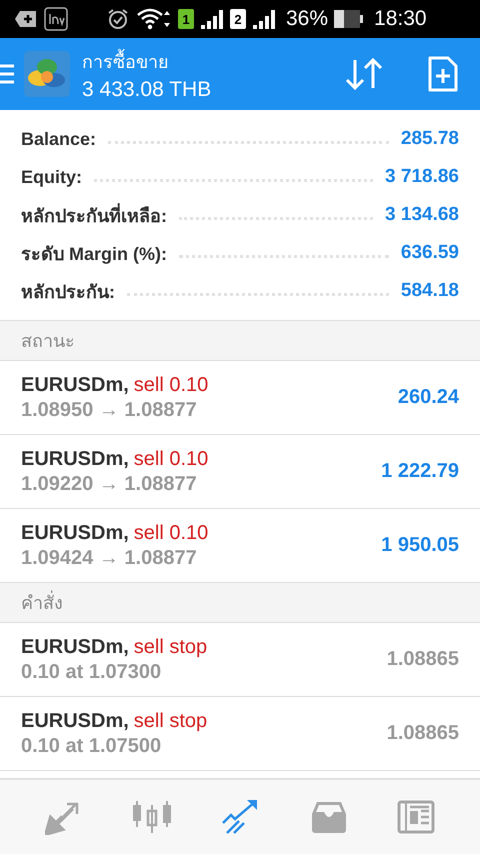 This screenshot has width=480, height=854. Describe the element at coordinates (443, 74) in the screenshot. I see `new-order-icon` at that location.